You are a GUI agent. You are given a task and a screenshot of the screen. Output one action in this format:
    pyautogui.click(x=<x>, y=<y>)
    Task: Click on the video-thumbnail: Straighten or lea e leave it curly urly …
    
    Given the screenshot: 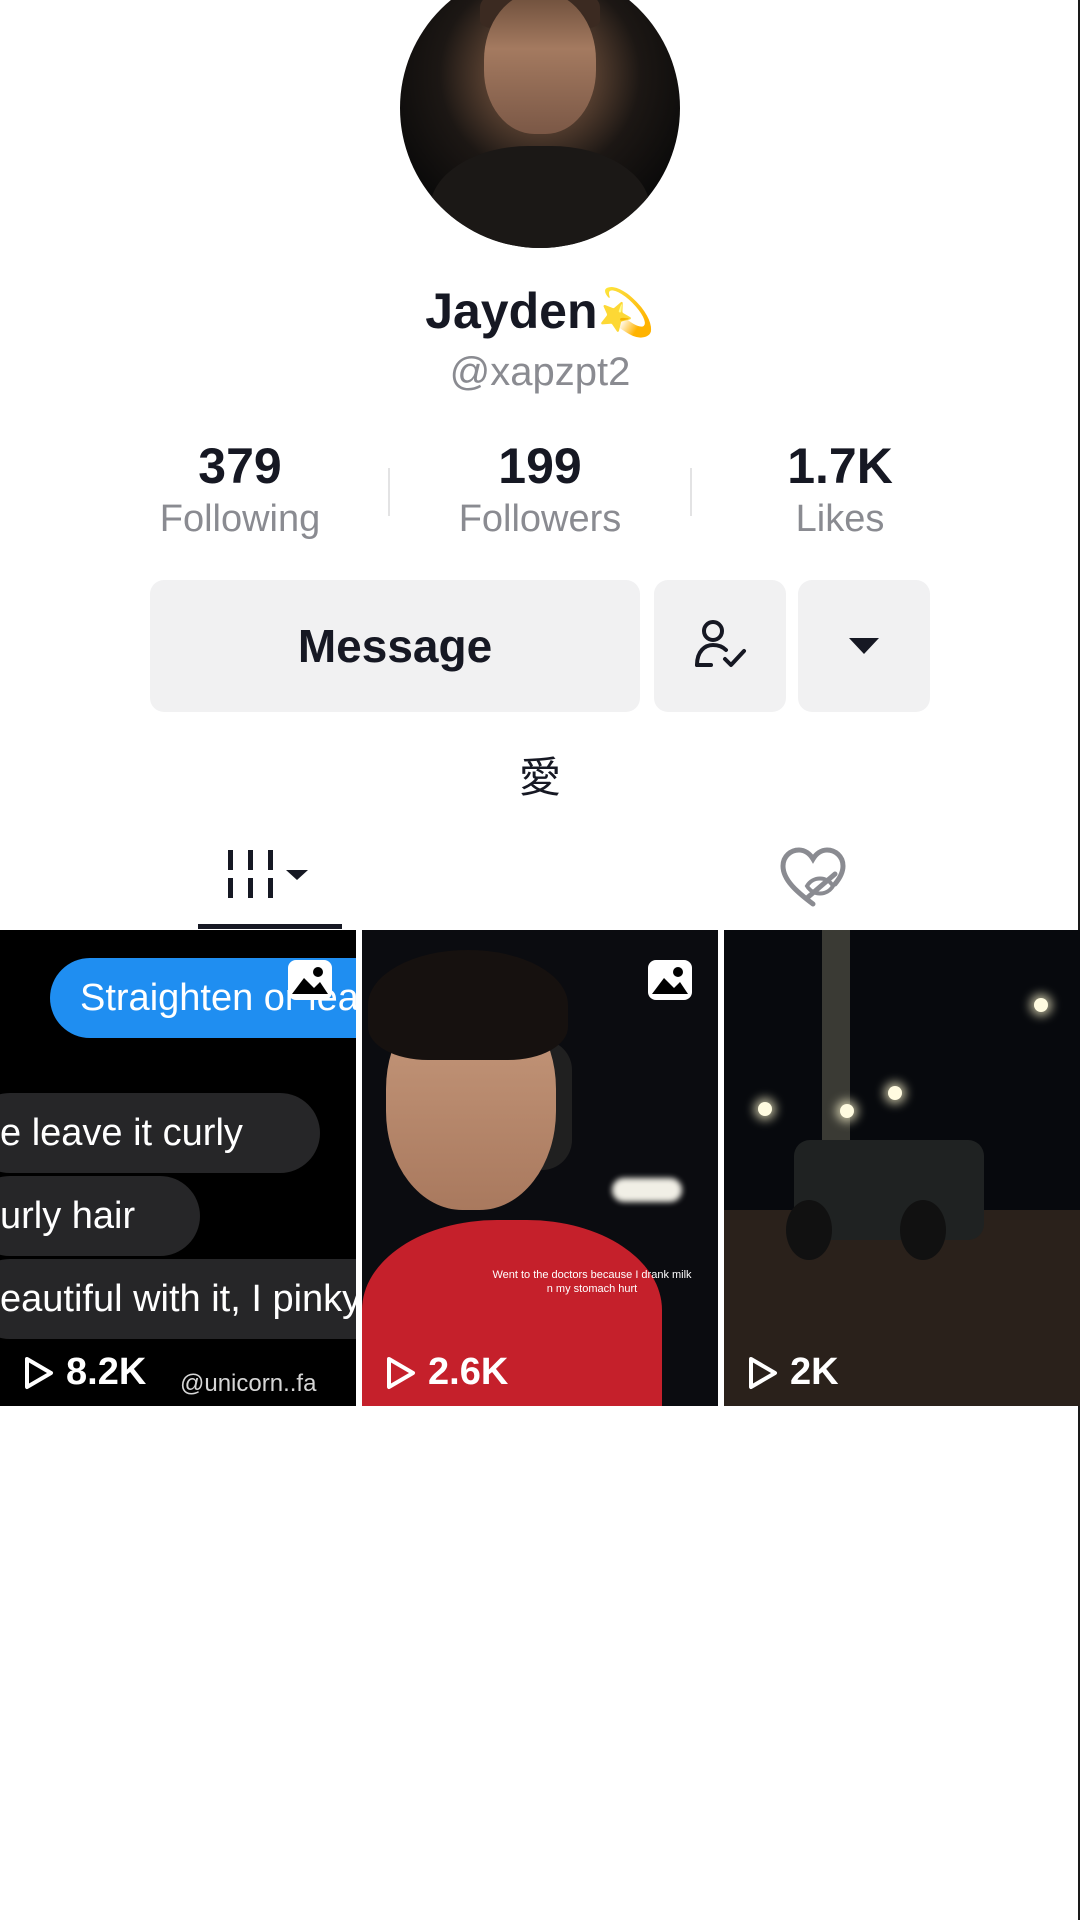 What is the action you would take?
    pyautogui.click(x=178, y=1168)
    